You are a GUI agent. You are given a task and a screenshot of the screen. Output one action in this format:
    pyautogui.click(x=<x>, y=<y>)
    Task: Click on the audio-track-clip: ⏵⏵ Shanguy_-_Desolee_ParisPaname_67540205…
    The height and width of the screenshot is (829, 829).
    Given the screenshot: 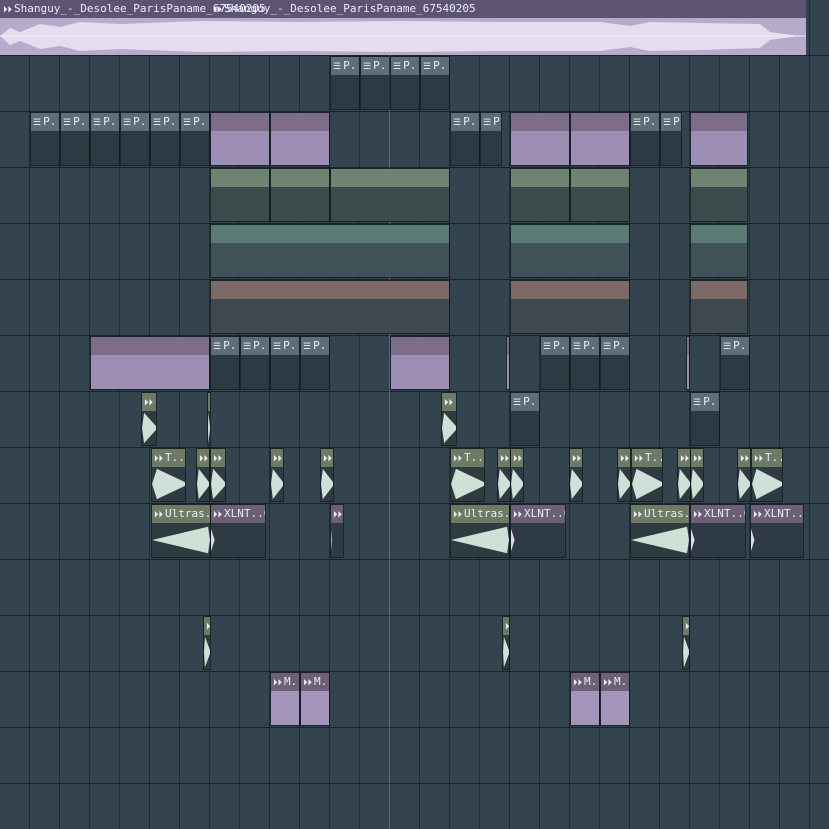 What is the action you would take?
    pyautogui.click(x=403, y=27)
    